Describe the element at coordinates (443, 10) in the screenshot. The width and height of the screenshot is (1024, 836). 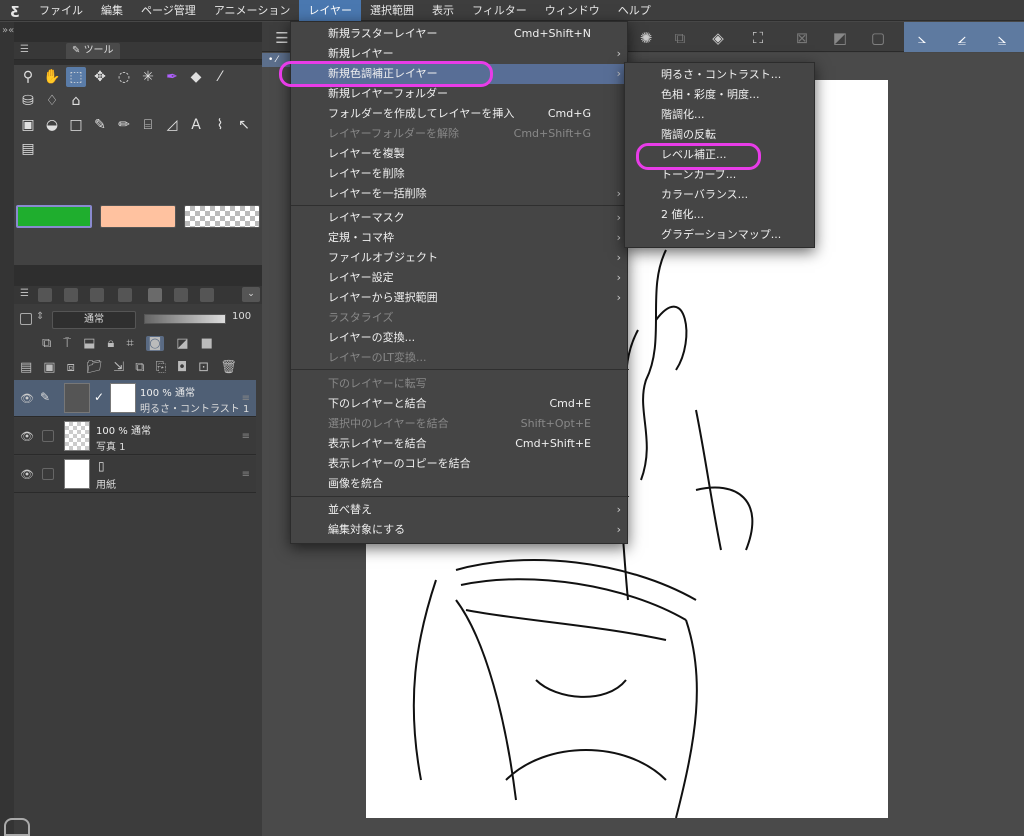
I see `menu-view: 表示` at that location.